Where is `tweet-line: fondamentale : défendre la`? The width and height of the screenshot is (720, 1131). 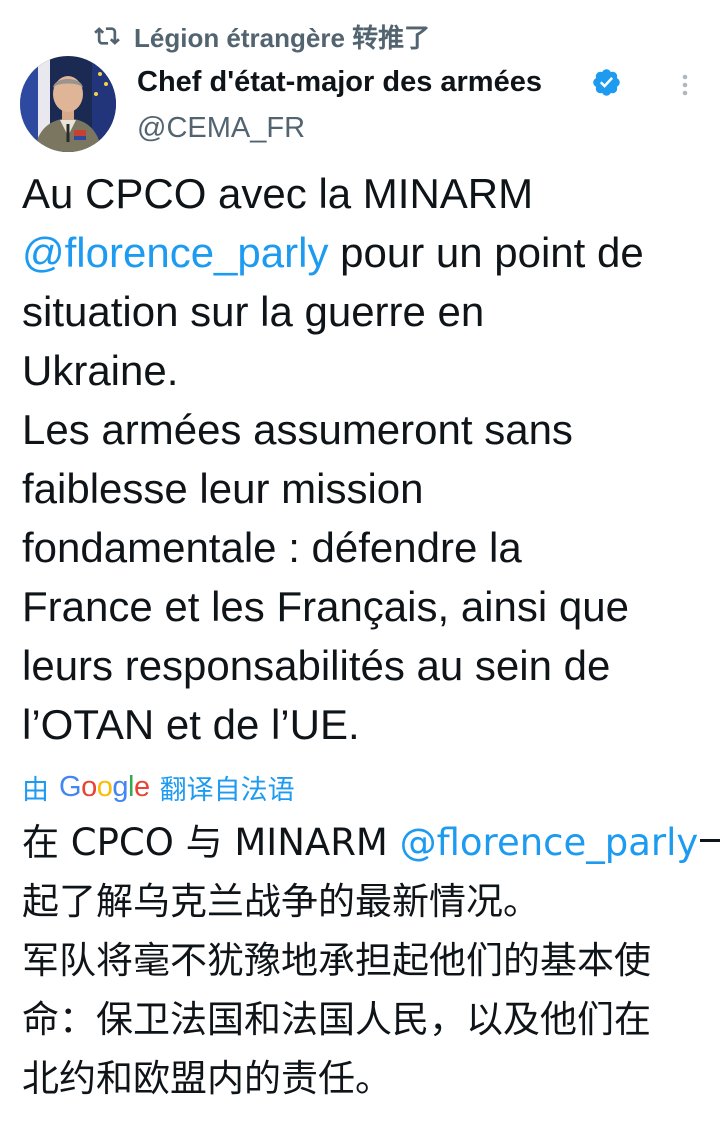 tweet-line: fondamentale : défendre la is located at coordinates (367, 547).